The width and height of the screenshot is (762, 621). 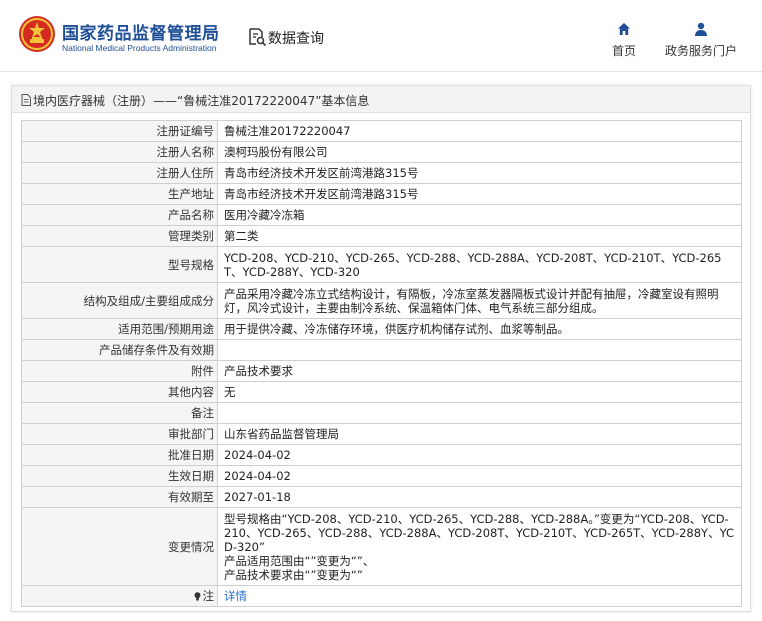 I want to click on table-row: 注册人名称 澳柯玛股份有限公司, so click(x=381, y=152).